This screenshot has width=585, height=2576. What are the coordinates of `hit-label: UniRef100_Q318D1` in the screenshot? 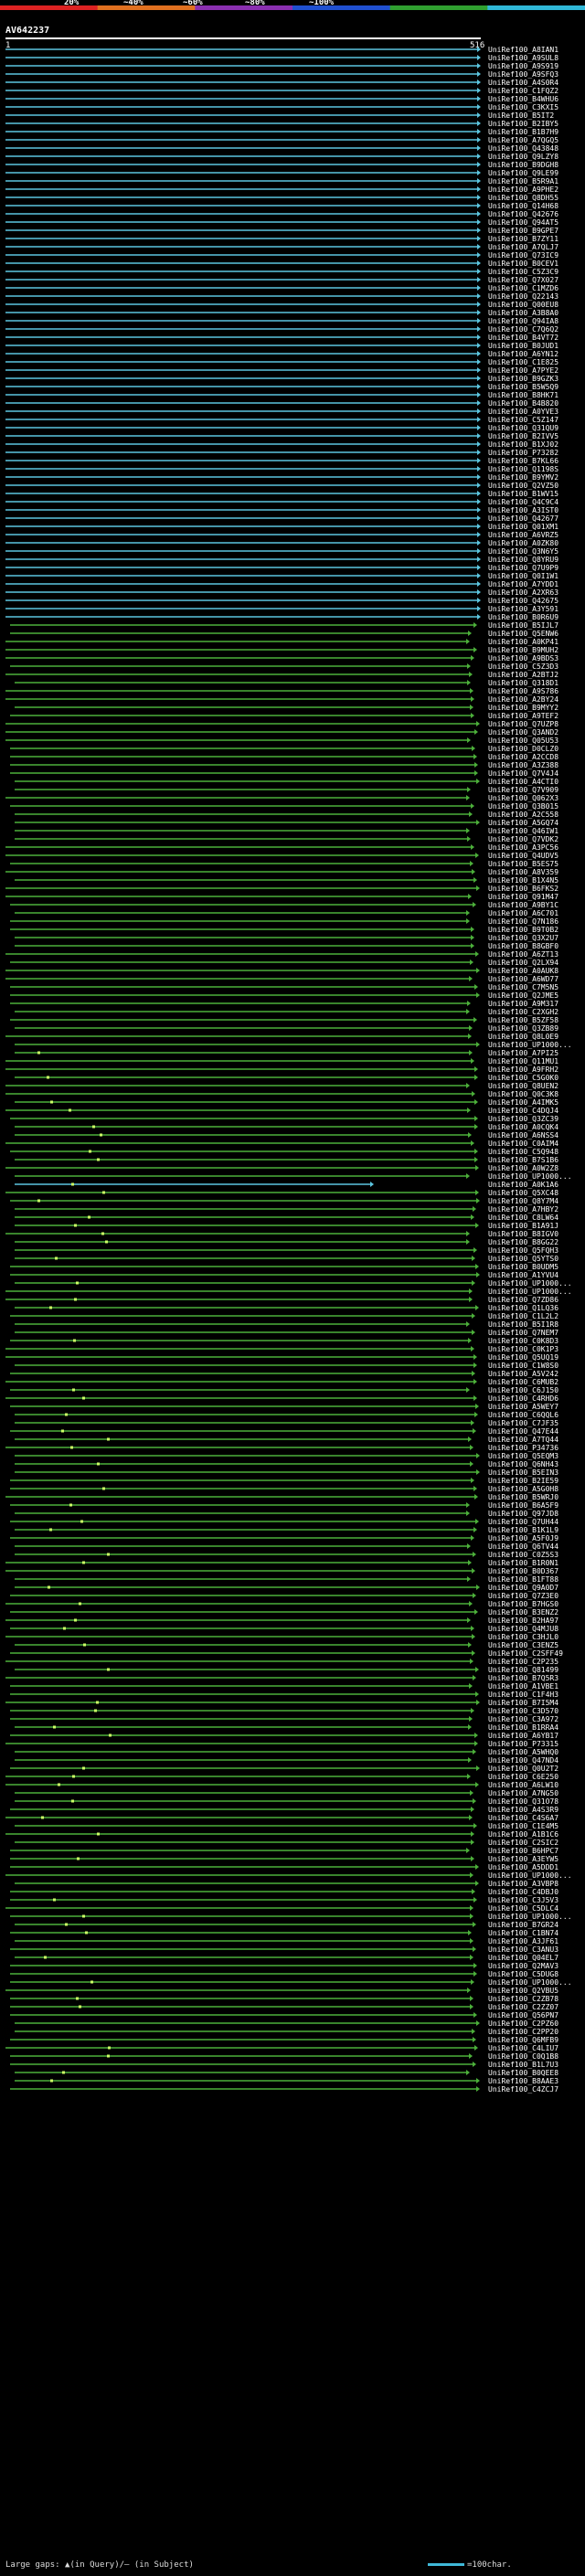 It's located at (523, 683).